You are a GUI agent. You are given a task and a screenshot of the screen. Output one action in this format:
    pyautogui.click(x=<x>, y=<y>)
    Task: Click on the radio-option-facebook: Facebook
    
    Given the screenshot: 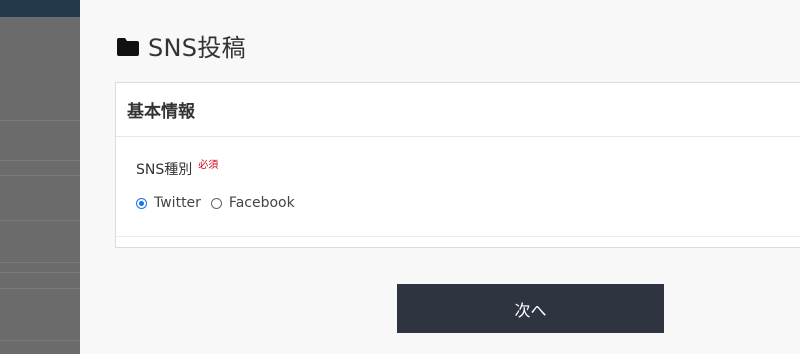 What is the action you would take?
    pyautogui.click(x=252, y=203)
    